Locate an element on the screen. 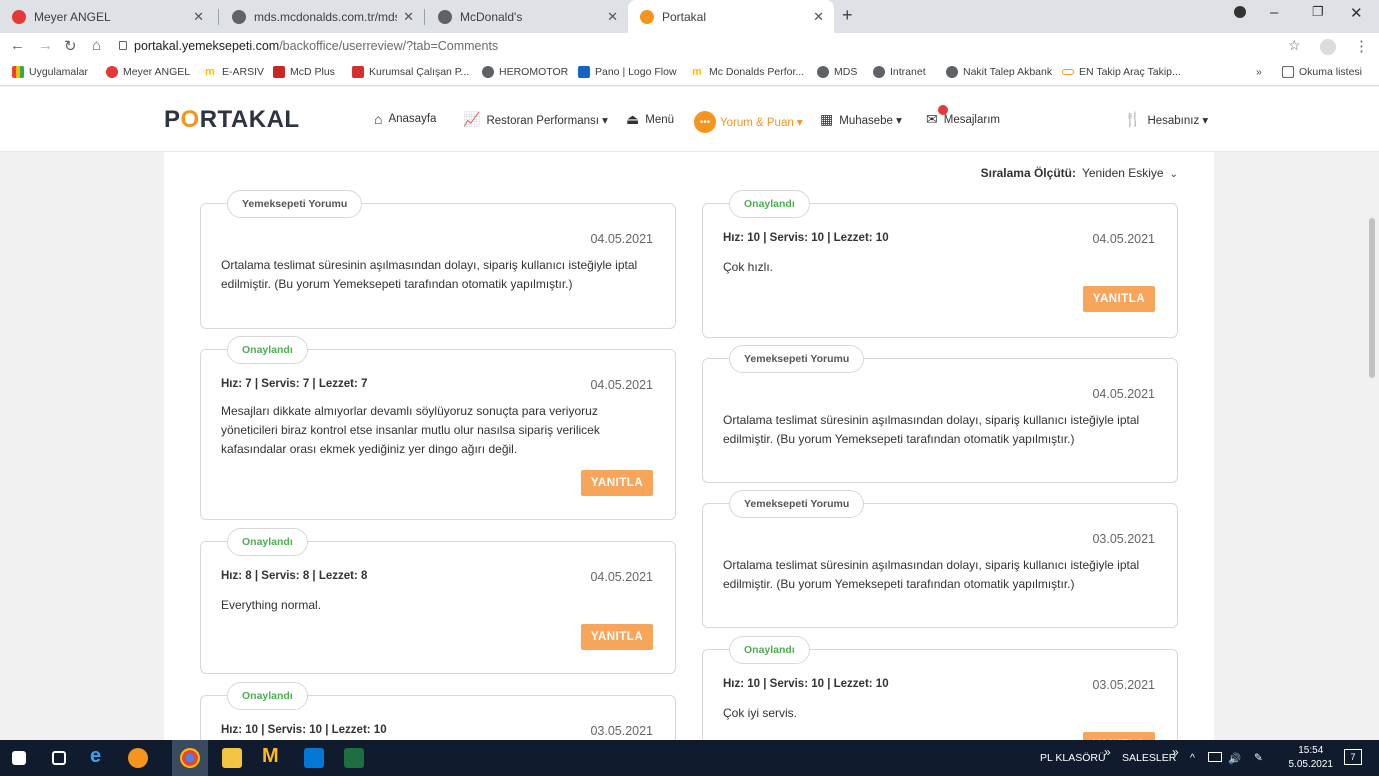  taskbar-toolbar-salesler: SALESLER is located at coordinates (1149, 758).